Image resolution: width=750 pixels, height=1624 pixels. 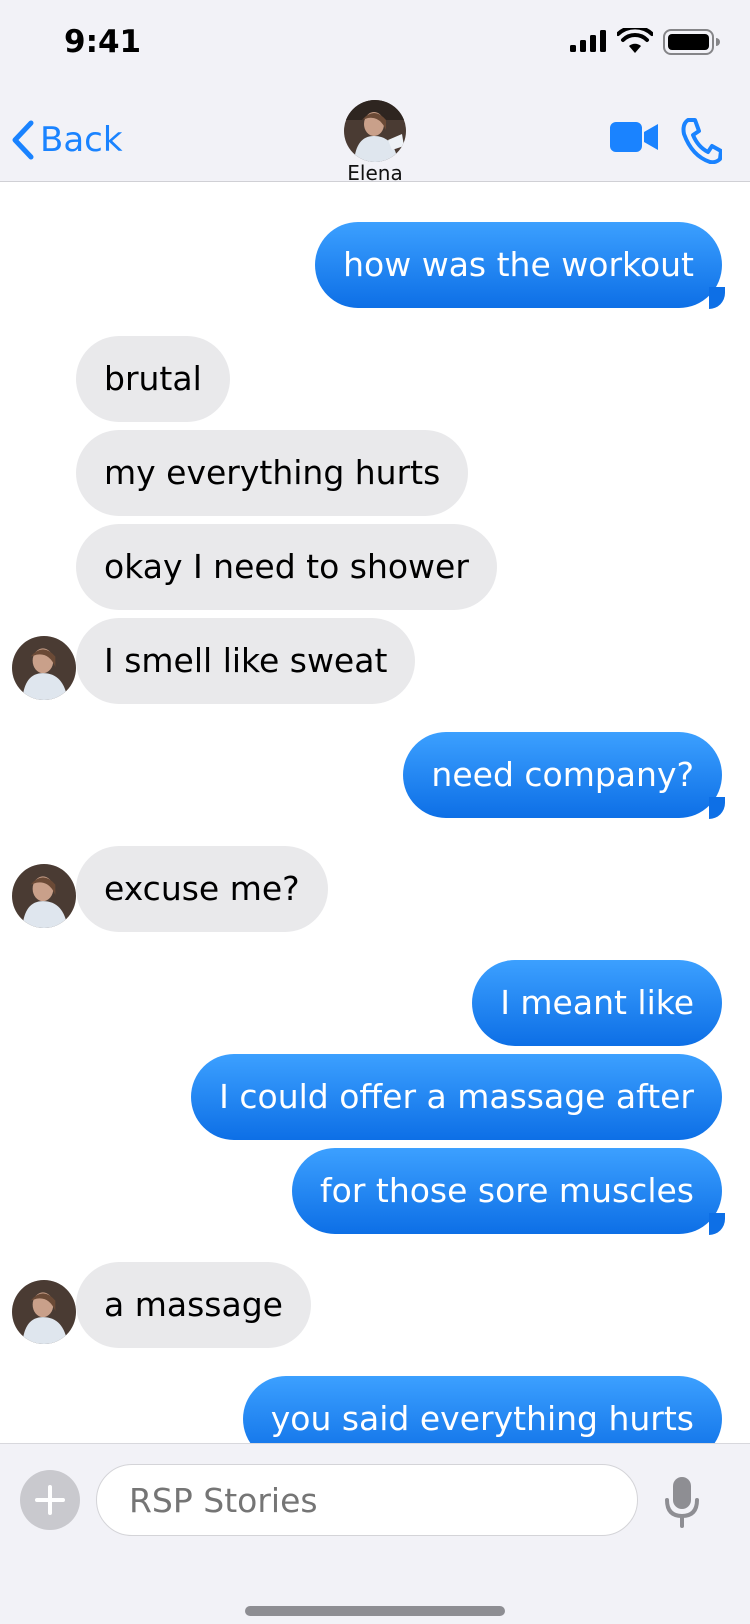 What do you see at coordinates (246, 661) in the screenshot?
I see `message-incoming: I smell like sweat` at bounding box center [246, 661].